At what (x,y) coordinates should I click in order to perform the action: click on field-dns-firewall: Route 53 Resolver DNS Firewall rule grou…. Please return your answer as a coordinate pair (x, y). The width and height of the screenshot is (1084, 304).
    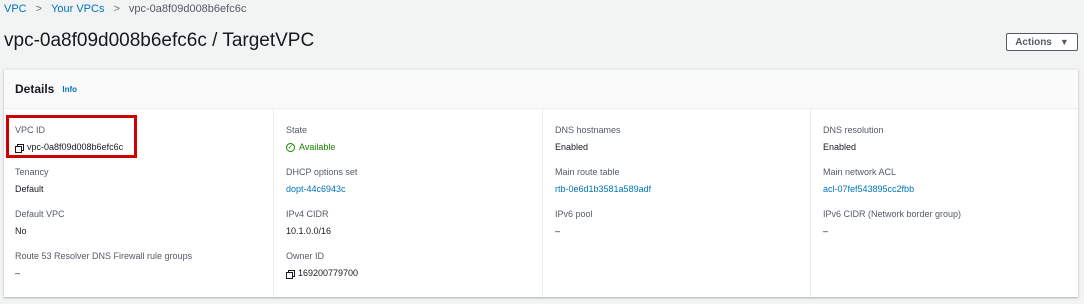
    Looking at the image, I should click on (144, 272).